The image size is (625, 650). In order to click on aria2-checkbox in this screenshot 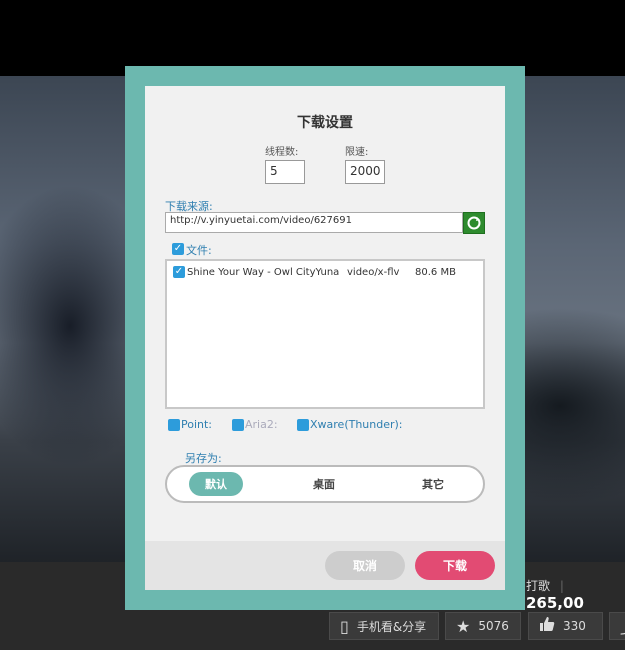, I will do `click(238, 425)`.